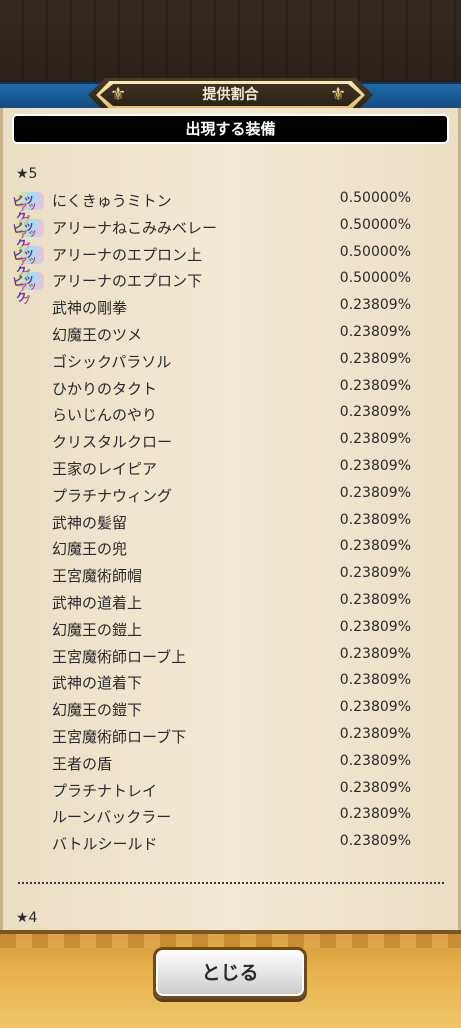 Image resolution: width=461 pixels, height=1028 pixels. I want to click on list-item: 幻魔王の鎧下 0.23809%, so click(230, 710).